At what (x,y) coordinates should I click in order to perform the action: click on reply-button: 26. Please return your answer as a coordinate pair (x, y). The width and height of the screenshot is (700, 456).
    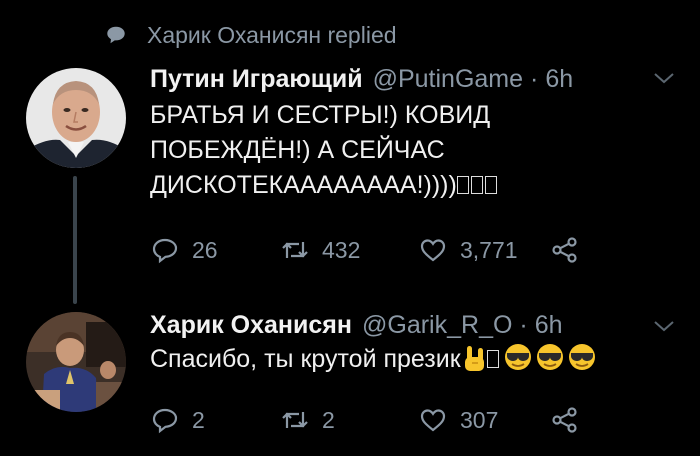
    Looking at the image, I should click on (215, 250).